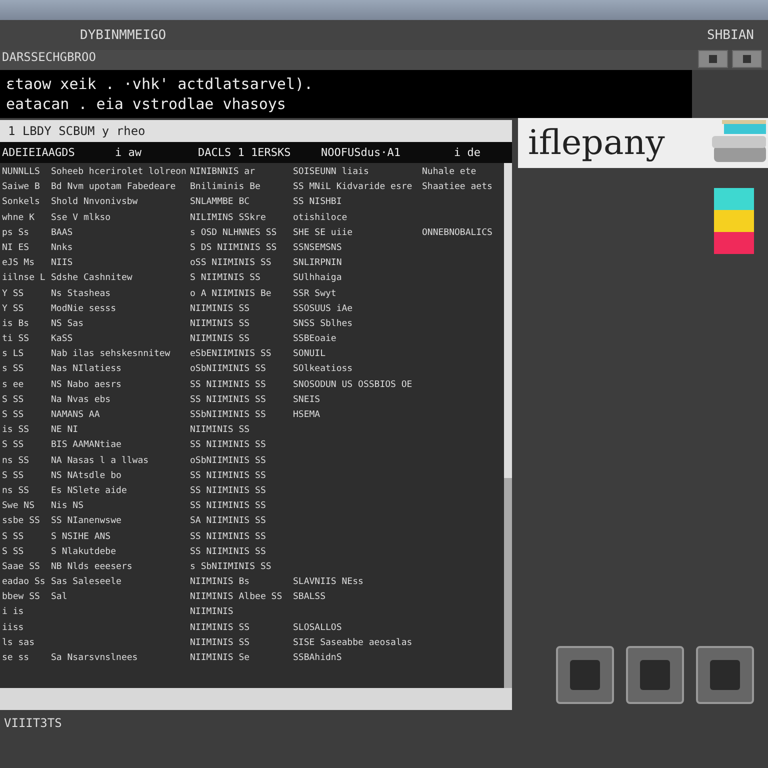 This screenshot has width=768, height=768. I want to click on table-cell-text: i is, so click(13, 613).